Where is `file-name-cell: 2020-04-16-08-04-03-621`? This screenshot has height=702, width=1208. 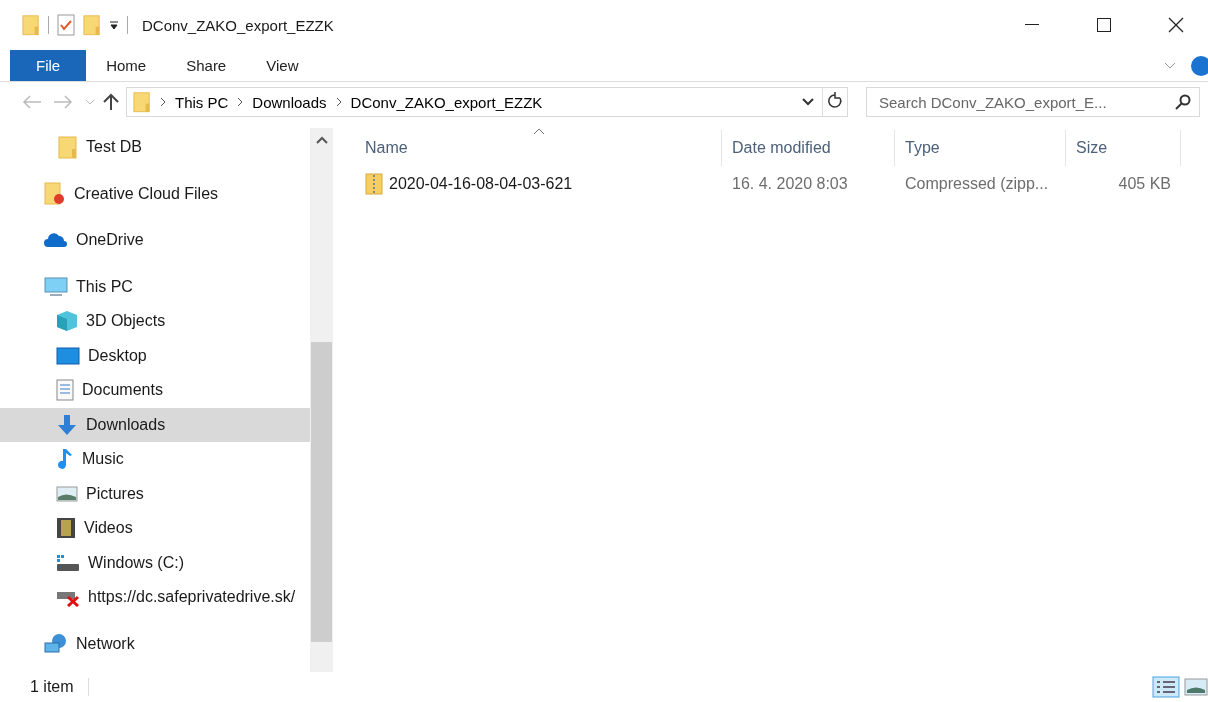 file-name-cell: 2020-04-16-08-04-03-621 is located at coordinates (538, 184).